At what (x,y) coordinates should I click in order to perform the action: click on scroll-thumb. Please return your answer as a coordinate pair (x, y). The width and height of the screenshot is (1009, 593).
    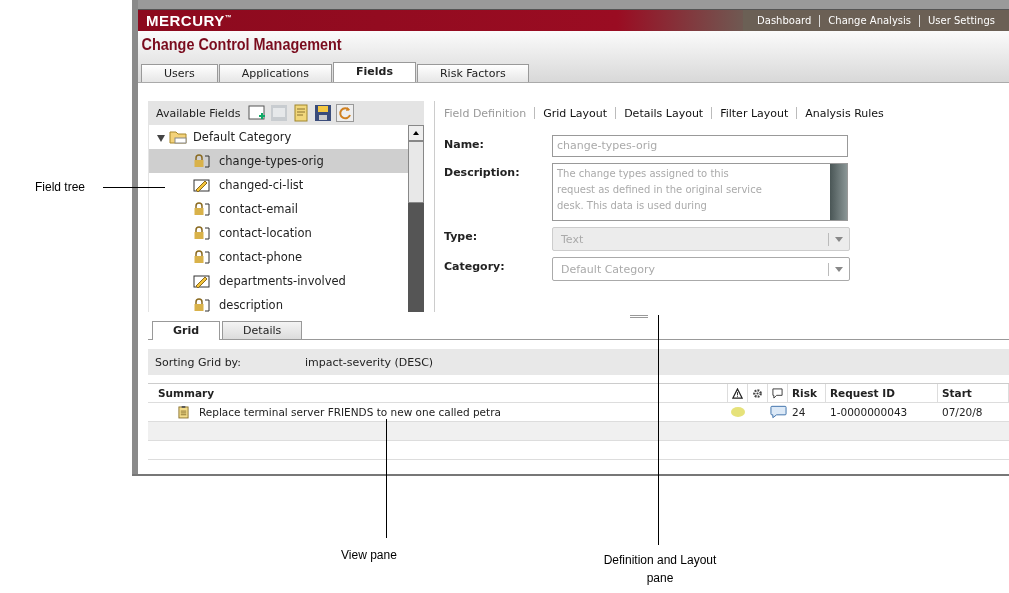
    Looking at the image, I should click on (416, 172).